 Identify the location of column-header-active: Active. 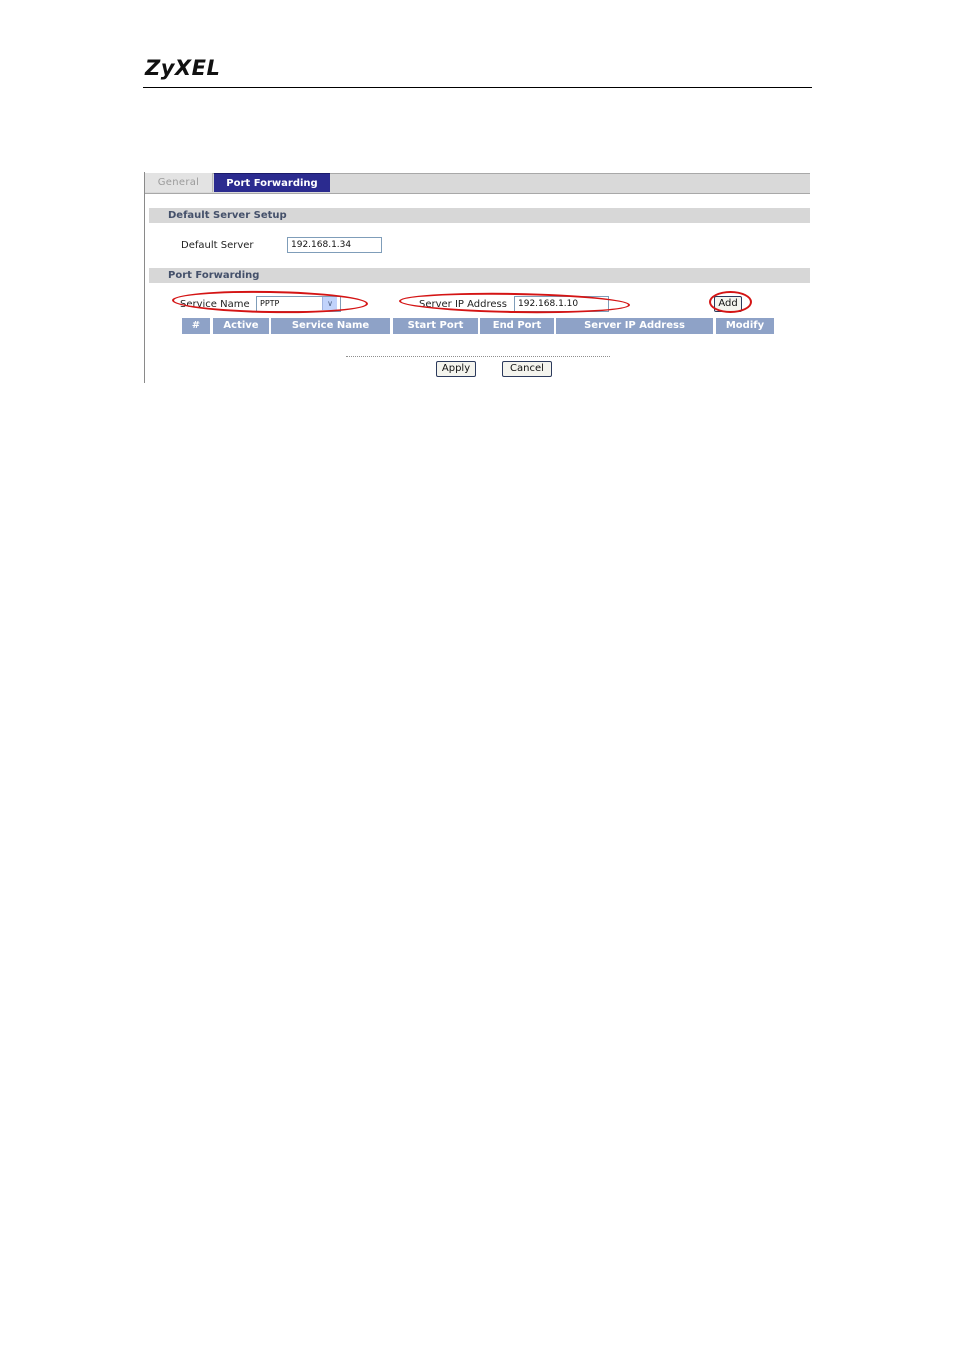
(241, 326).